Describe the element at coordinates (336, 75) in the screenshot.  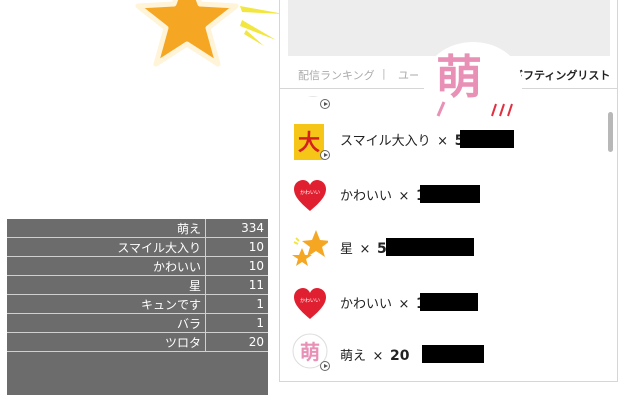
I see `tab-broadcast-ranking: 配信ランキング` at that location.